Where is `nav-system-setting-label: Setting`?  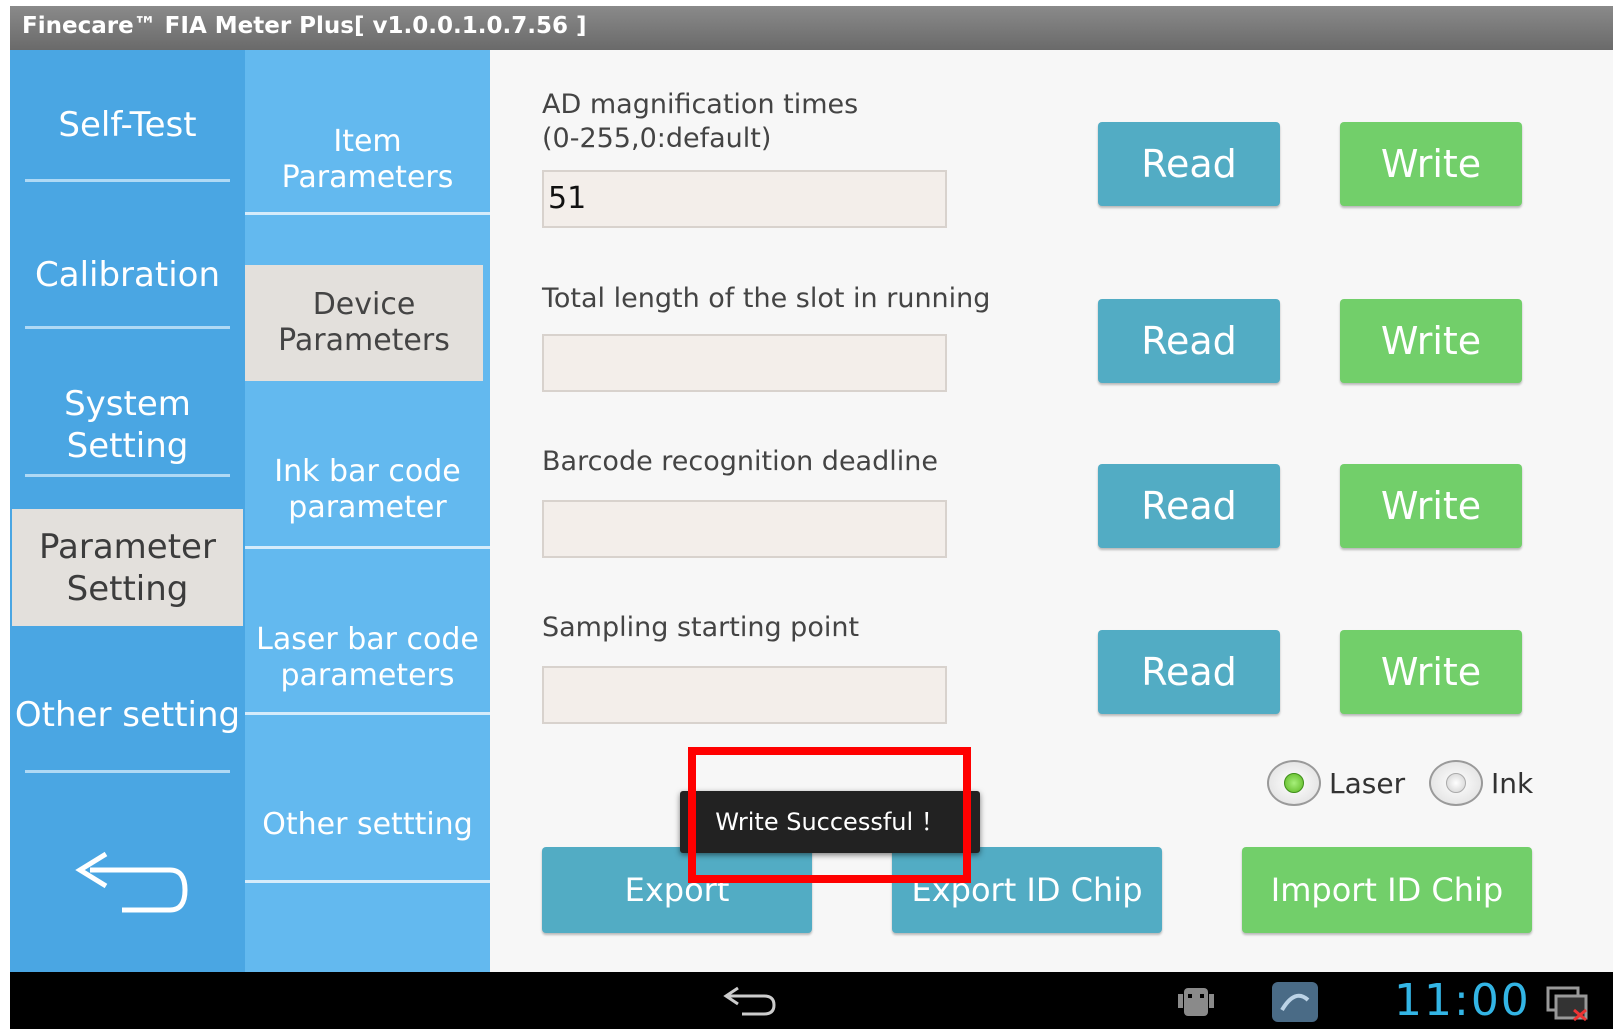
nav-system-setting-label: Setting is located at coordinates (127, 446).